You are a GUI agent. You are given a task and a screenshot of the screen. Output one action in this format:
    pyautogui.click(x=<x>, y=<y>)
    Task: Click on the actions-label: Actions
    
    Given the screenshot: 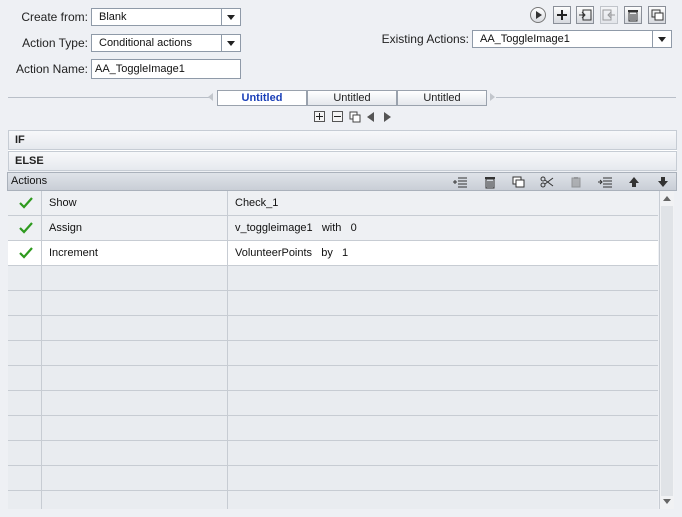 What is the action you would take?
    pyautogui.click(x=29, y=181)
    